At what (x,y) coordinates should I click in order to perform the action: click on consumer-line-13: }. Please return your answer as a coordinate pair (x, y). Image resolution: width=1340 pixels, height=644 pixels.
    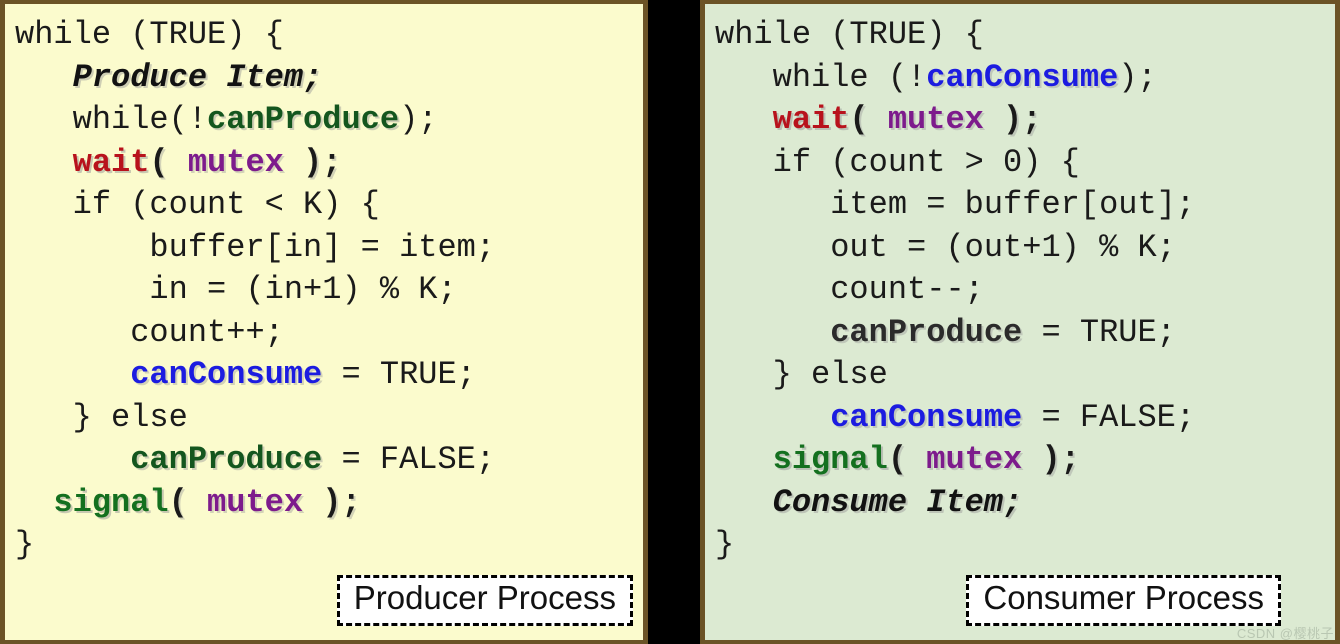
    Looking at the image, I should click on (1020, 545).